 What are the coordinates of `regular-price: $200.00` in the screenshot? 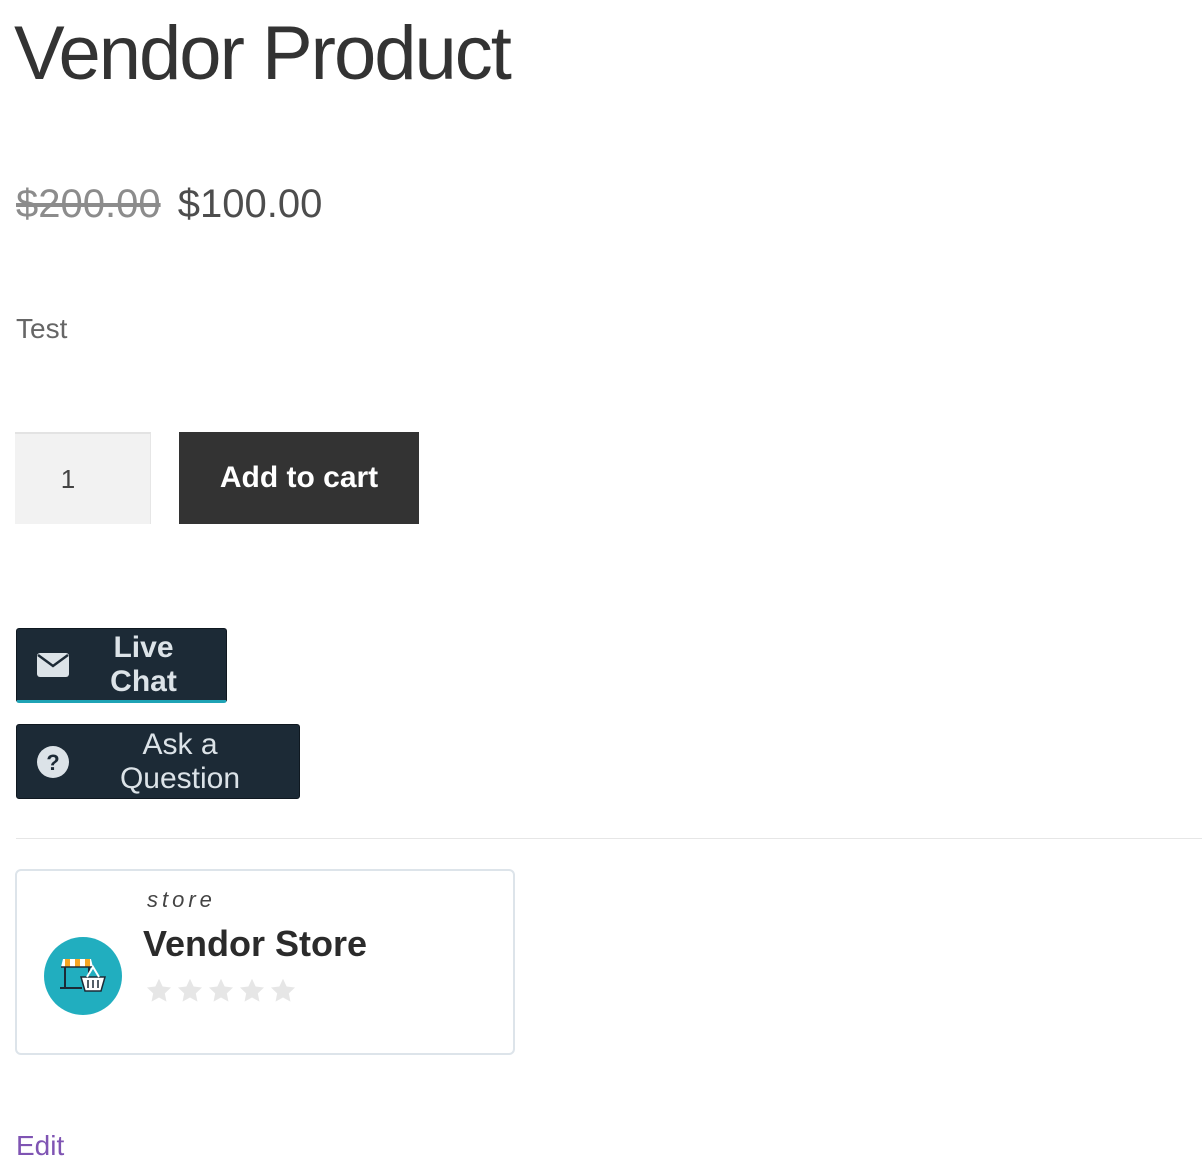 It's located at (88, 204).